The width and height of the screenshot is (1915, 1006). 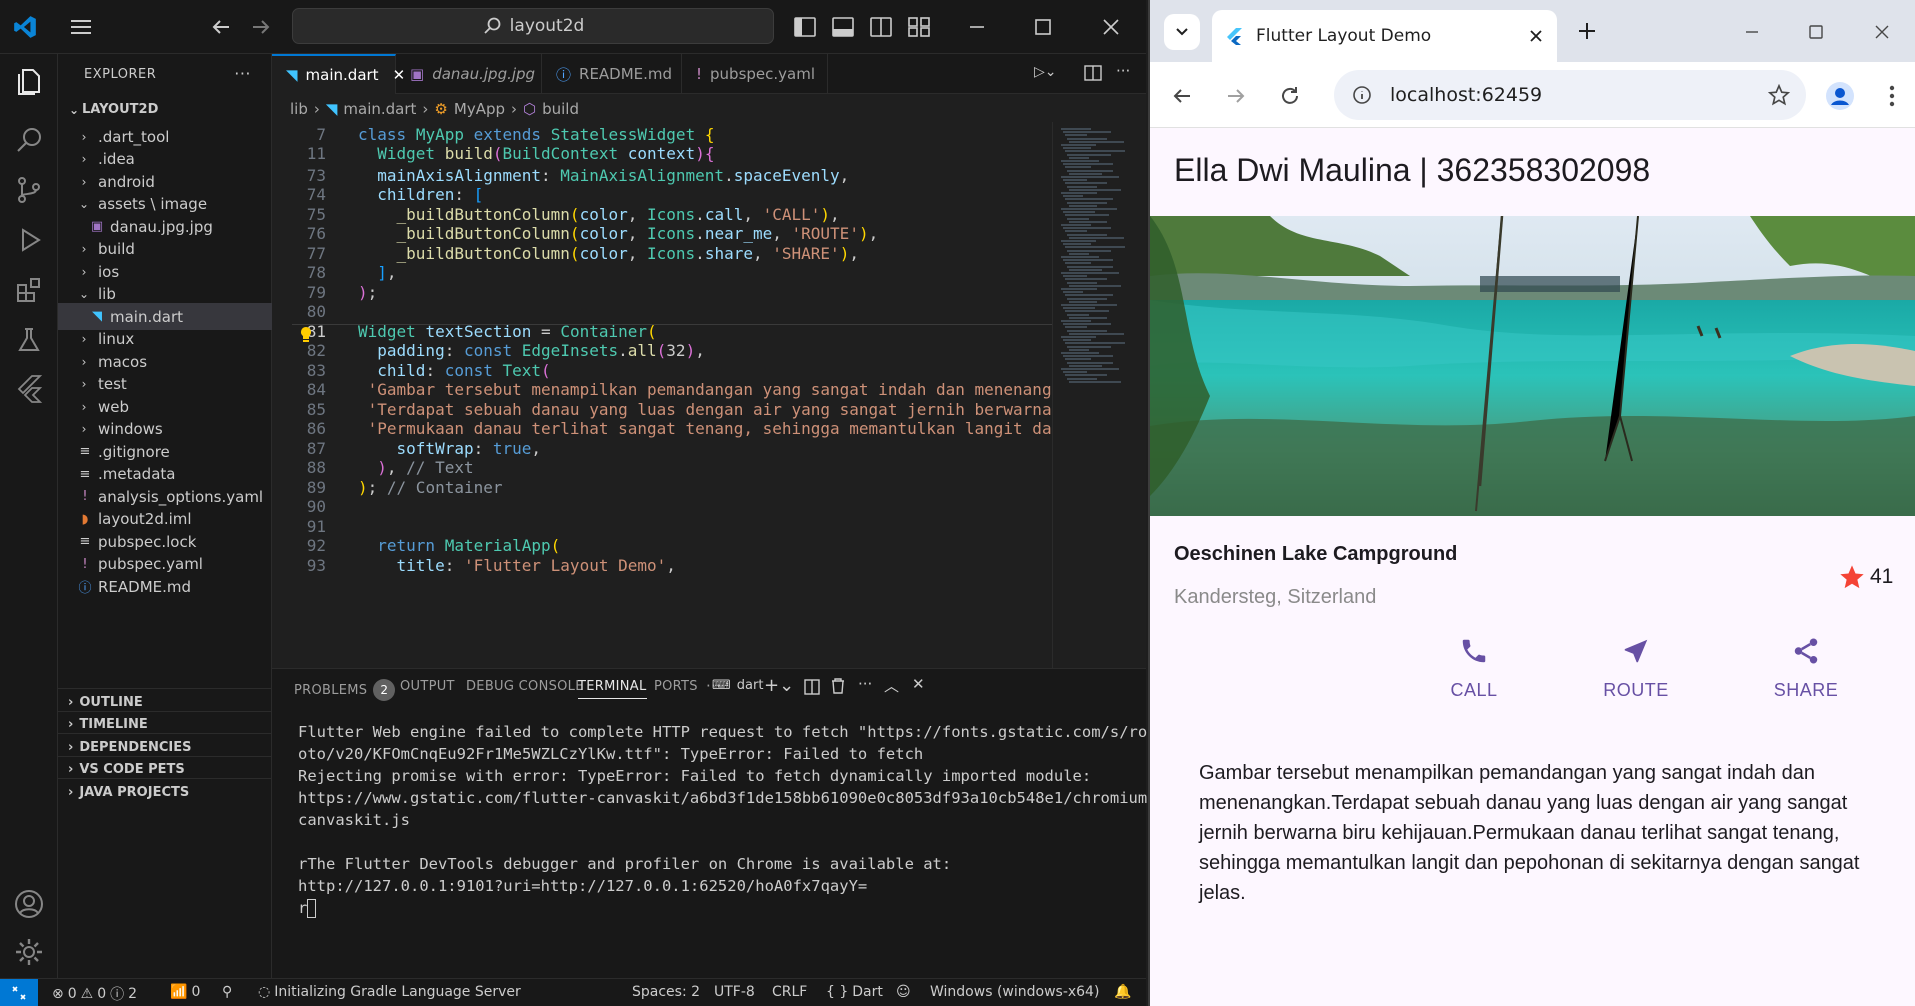 What do you see at coordinates (612, 74) in the screenshot?
I see `tab-readme: ⓘ README.md` at bounding box center [612, 74].